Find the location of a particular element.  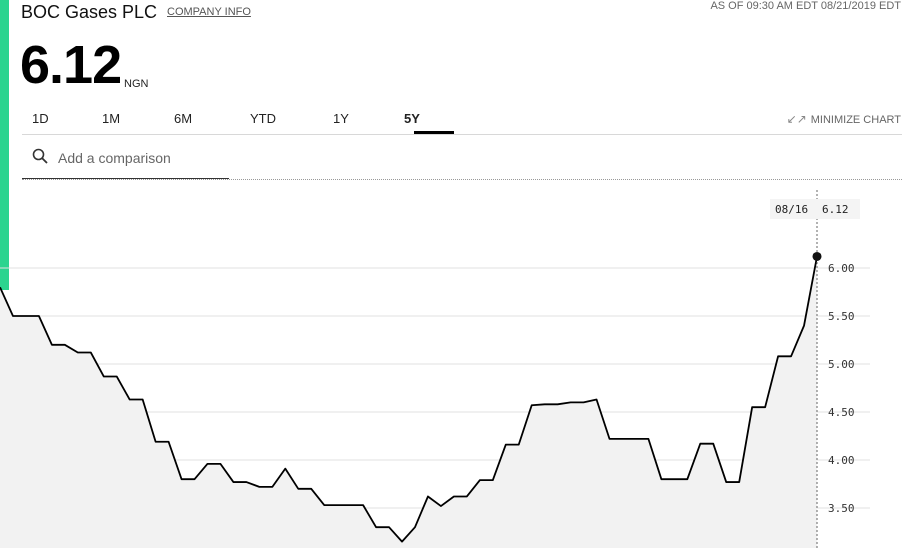

y-tick-label: 3.50 is located at coordinates (841, 508).